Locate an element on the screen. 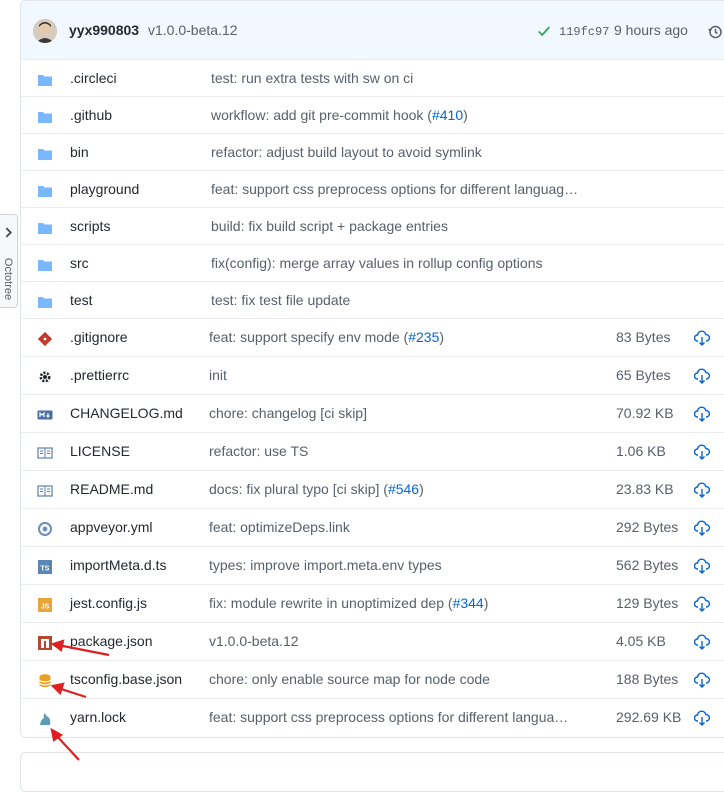 The width and height of the screenshot is (724, 792). file-name: LICENSE is located at coordinates (100, 451).